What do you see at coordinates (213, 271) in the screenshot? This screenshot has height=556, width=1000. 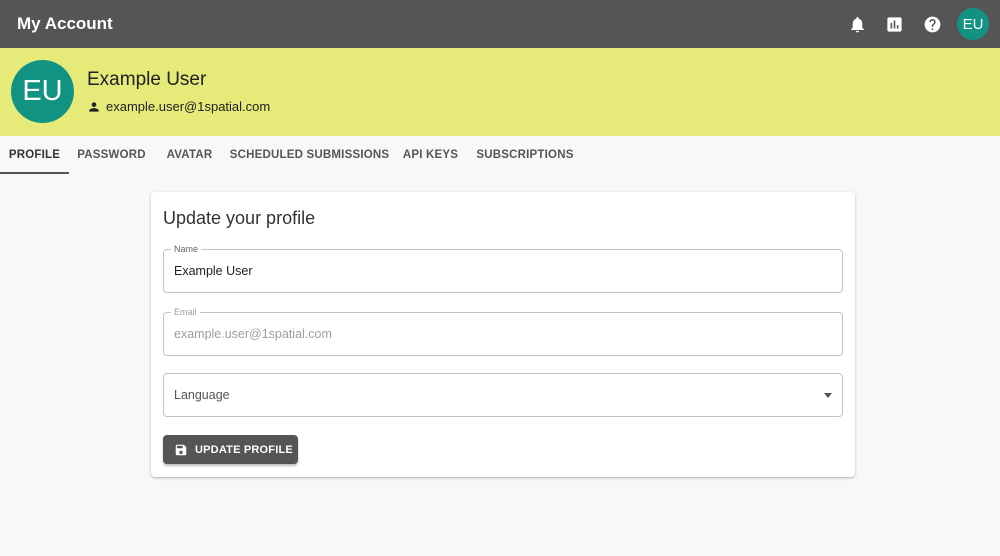 I see `name-field-value: Example User` at bounding box center [213, 271].